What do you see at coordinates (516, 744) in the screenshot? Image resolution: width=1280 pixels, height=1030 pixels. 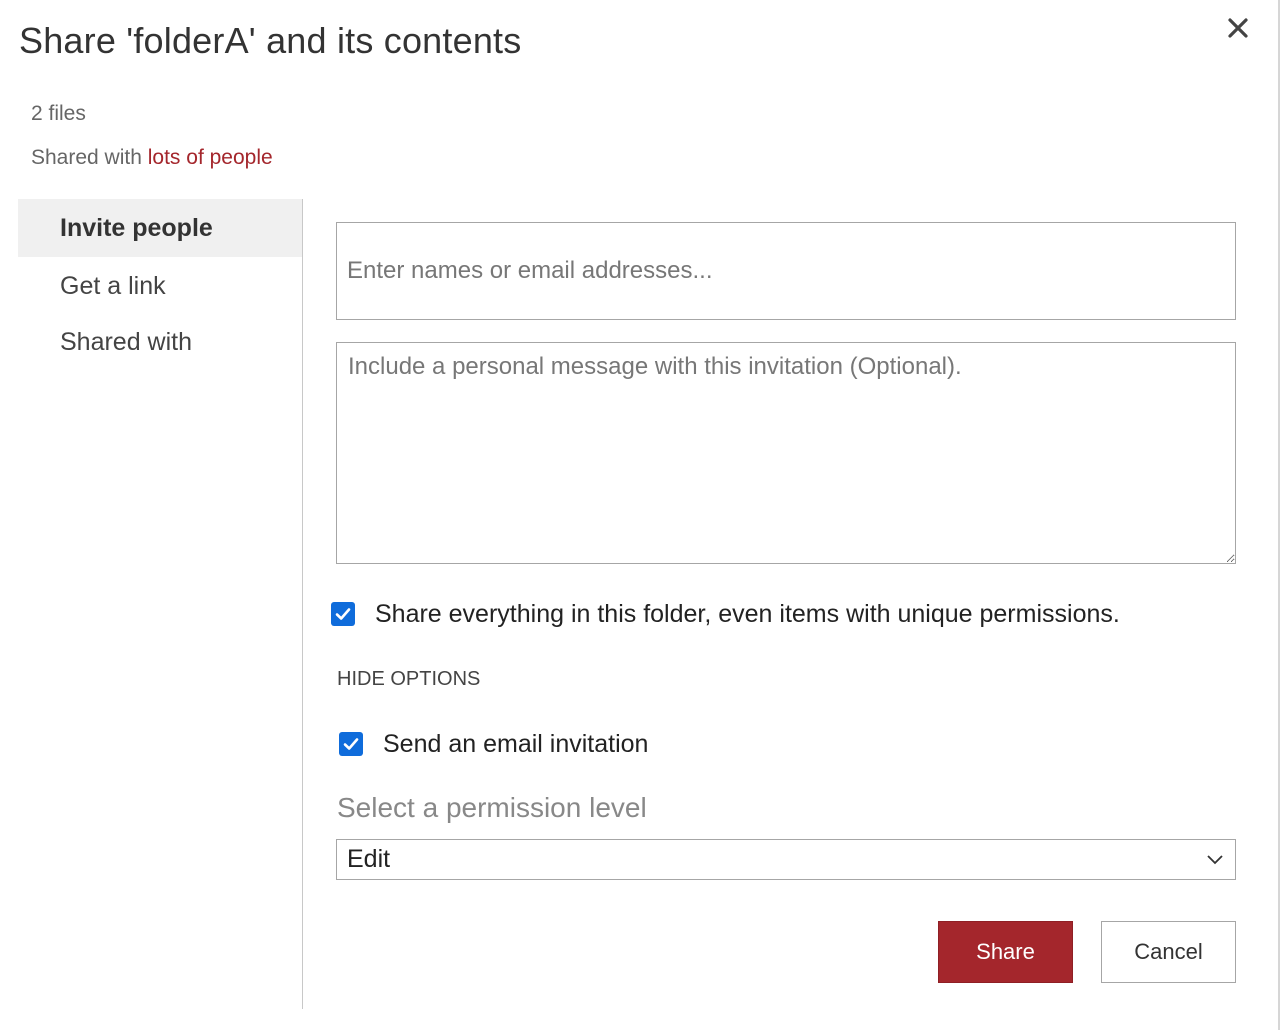 I see `send-email-label: Send an email invitation` at bounding box center [516, 744].